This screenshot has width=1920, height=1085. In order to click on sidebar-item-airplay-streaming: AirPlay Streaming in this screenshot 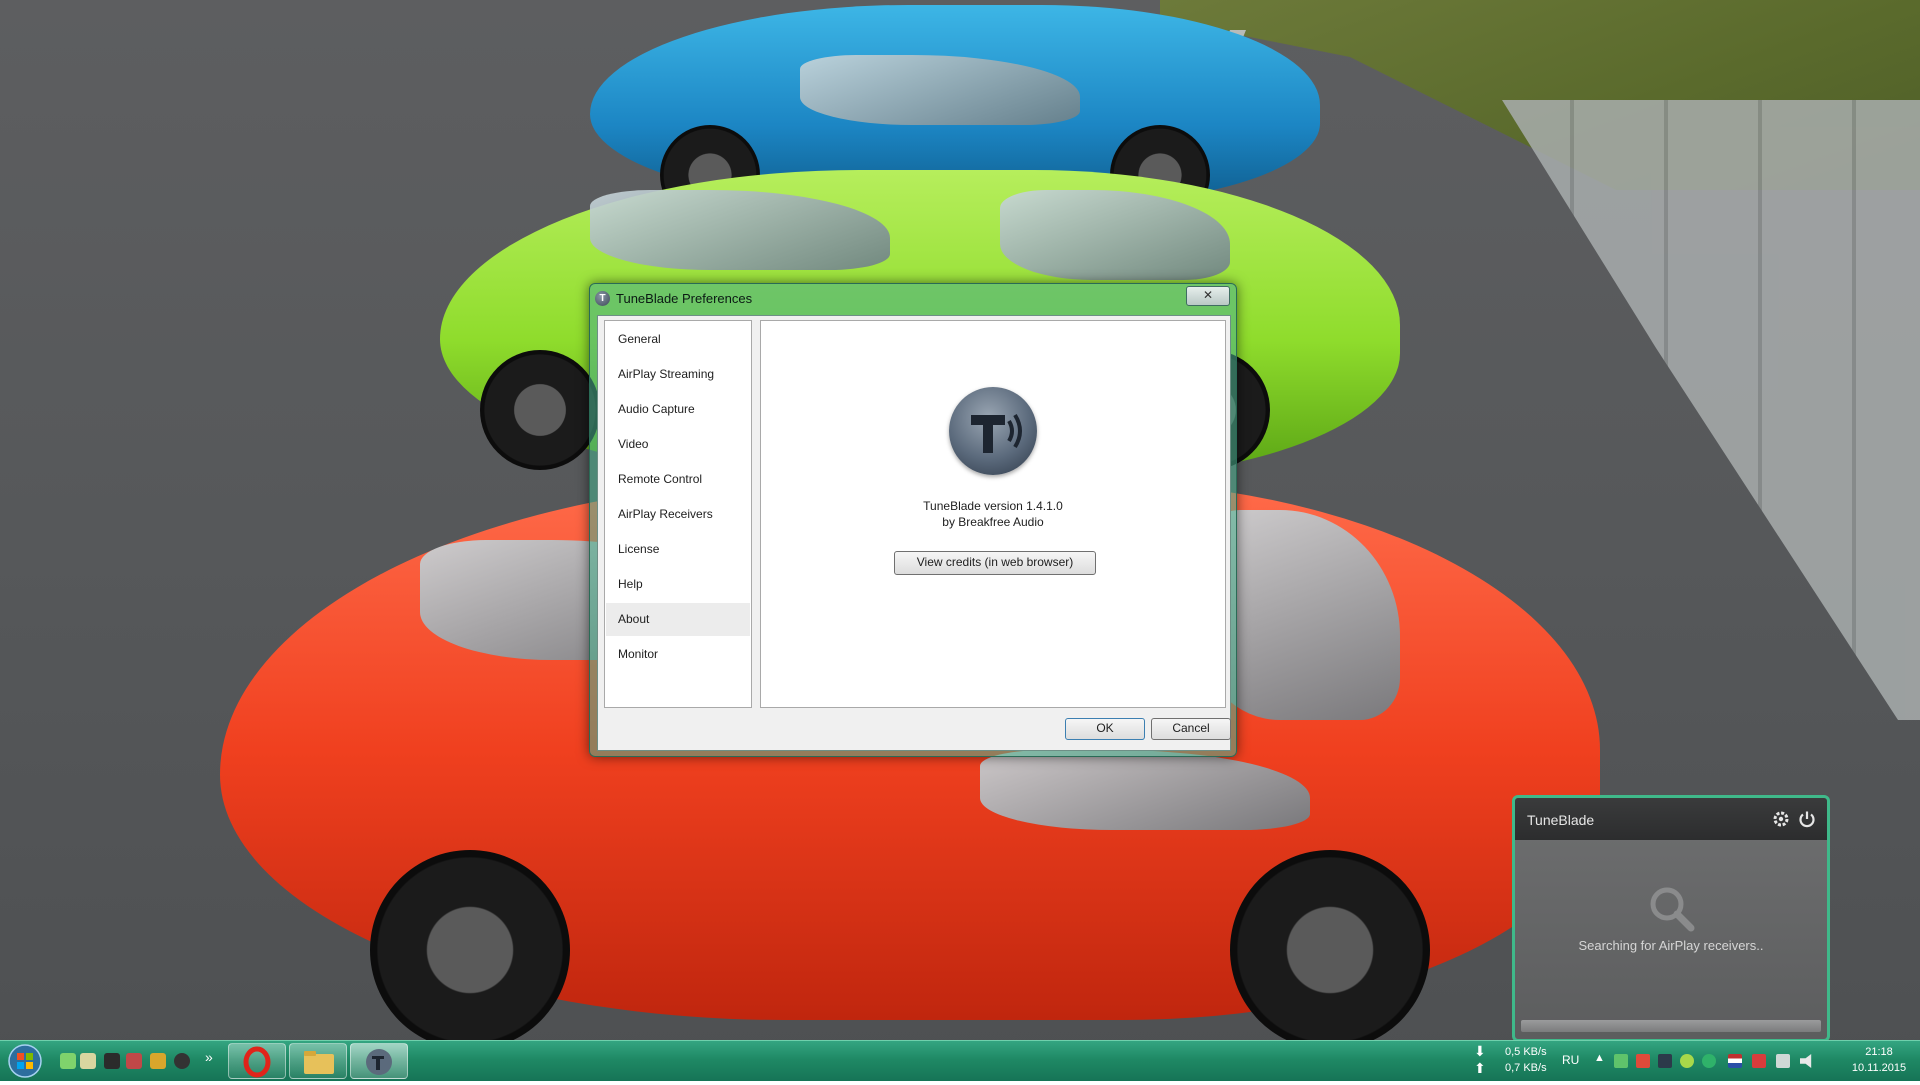, I will do `click(678, 374)`.